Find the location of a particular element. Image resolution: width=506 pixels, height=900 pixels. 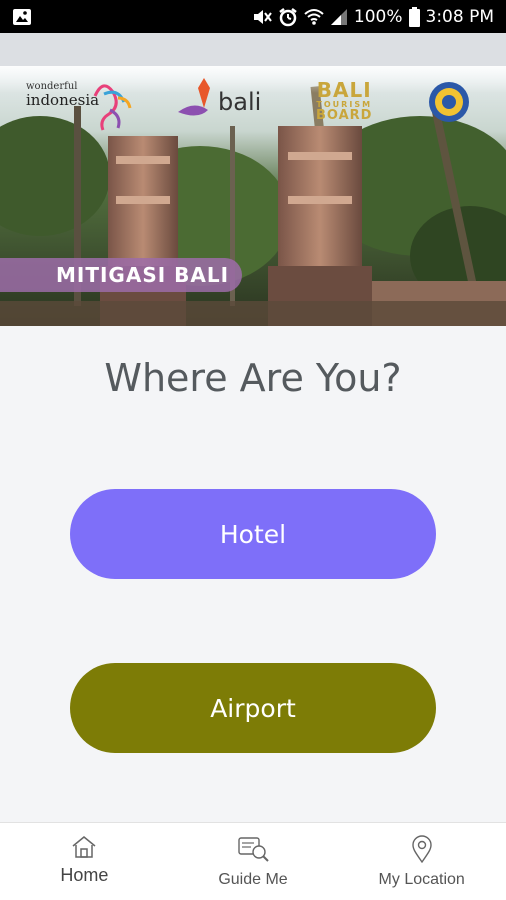

hotel-button: Hotel is located at coordinates (253, 534).